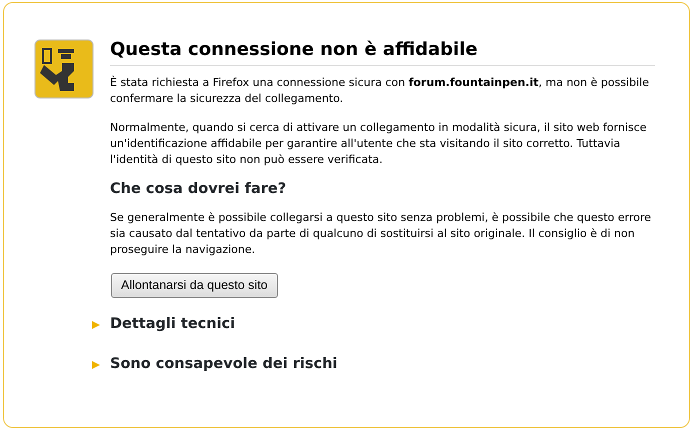 The image size is (693, 430). What do you see at coordinates (381, 234) in the screenshot?
I see `paragraph: Se generalmente è possibile collegarsi a questo sito senza problemi, è possibile che questo errore sia causato dal tentativo da parte di qualcuno di sostituirsi al sito originale. Il consiglio è di non proseguire la navigazione.` at bounding box center [381, 234].